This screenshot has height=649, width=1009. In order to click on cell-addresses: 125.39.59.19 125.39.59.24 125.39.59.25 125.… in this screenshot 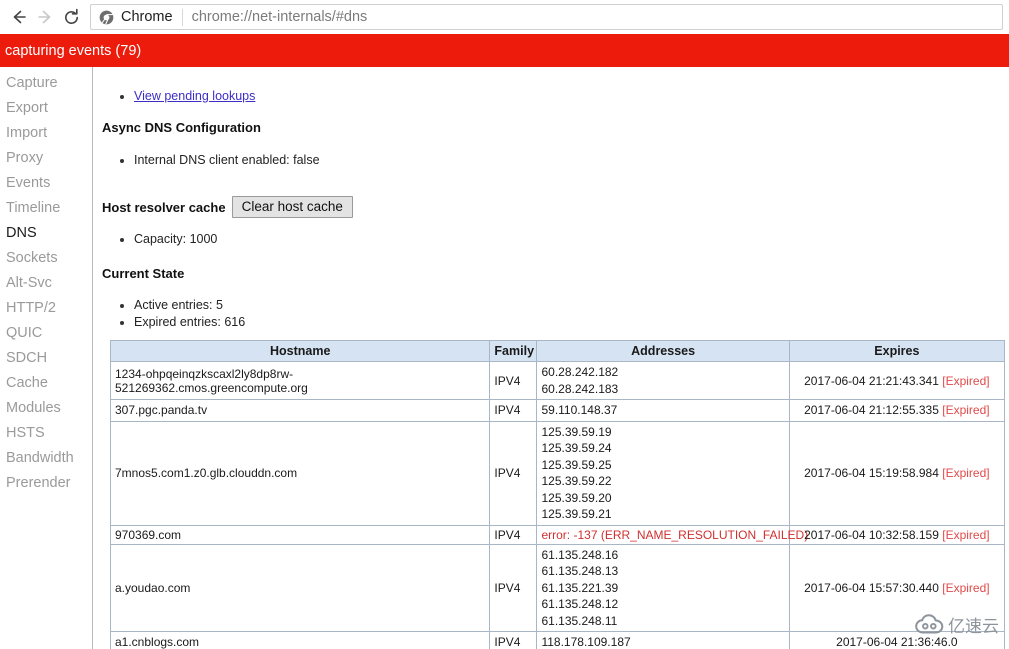, I will do `click(663, 473)`.